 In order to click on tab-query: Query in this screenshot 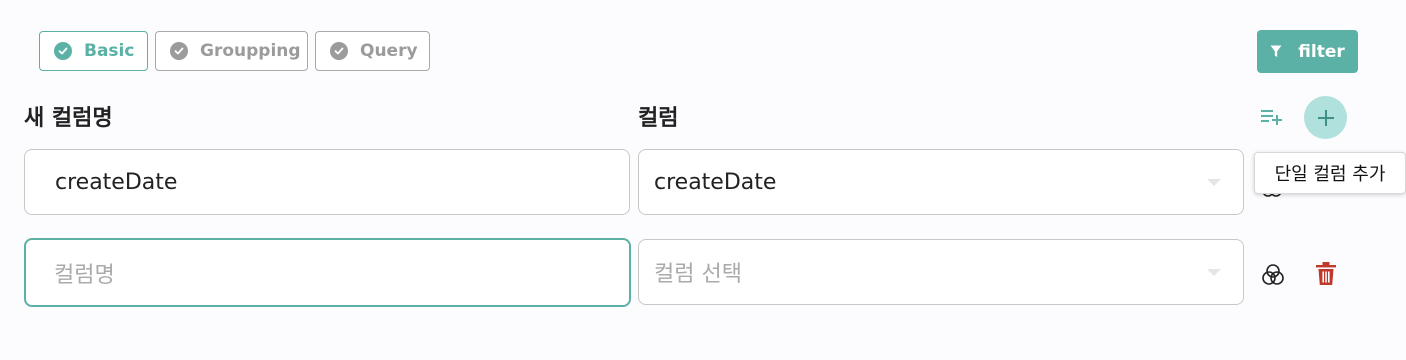, I will do `click(372, 51)`.